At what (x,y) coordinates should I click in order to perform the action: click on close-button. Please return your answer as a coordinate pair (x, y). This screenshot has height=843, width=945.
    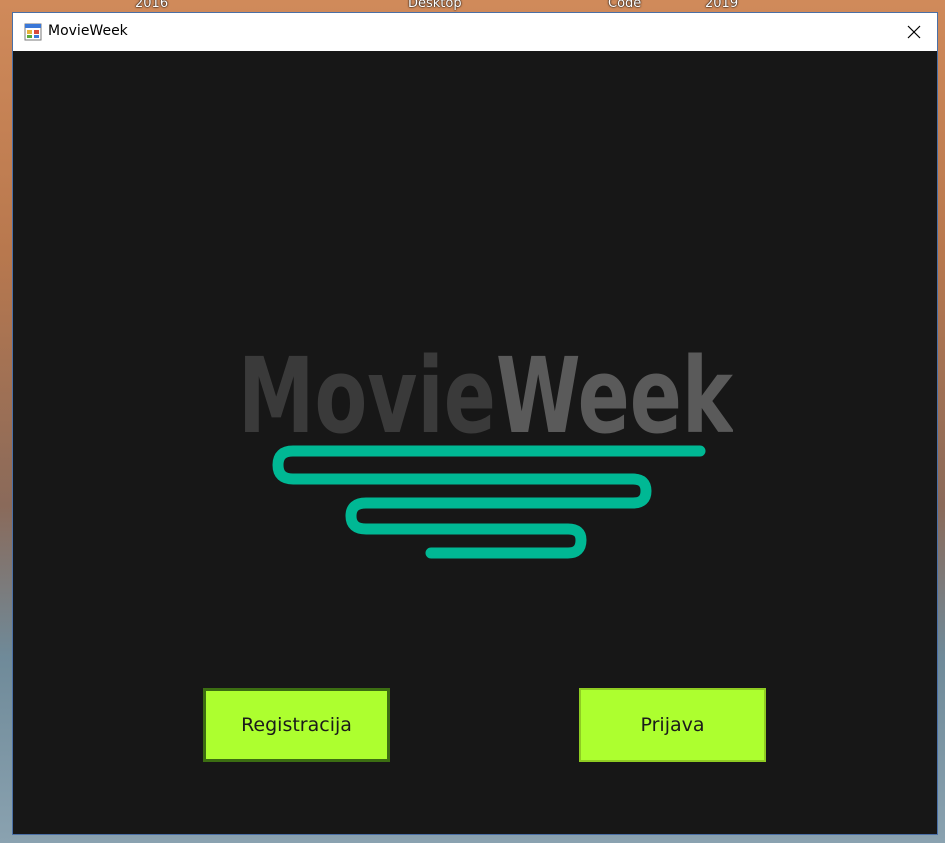
    Looking at the image, I should click on (914, 32).